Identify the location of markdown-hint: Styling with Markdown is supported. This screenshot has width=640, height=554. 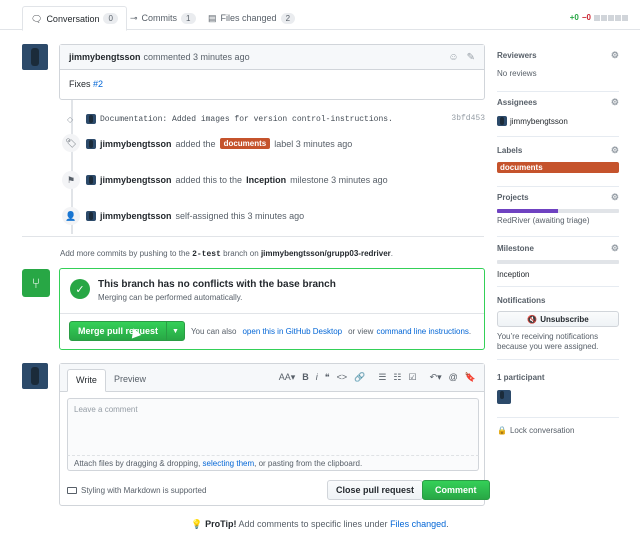
(136, 490).